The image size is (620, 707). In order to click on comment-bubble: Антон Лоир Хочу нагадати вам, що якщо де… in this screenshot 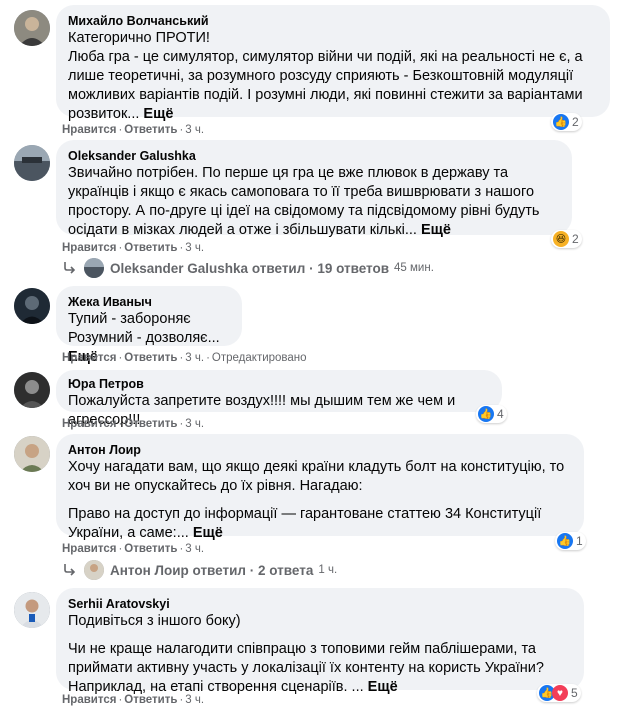, I will do `click(320, 487)`.